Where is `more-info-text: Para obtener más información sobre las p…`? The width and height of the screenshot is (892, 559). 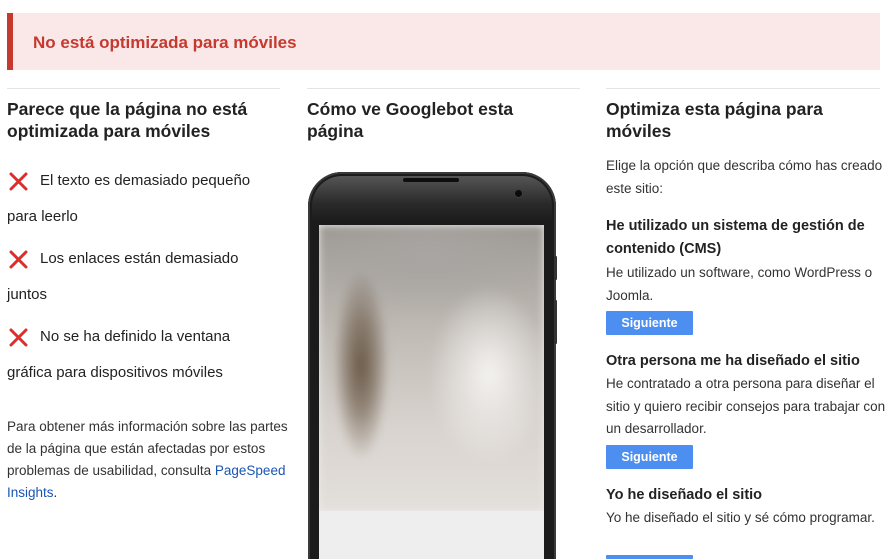 more-info-text: Para obtener más información sobre las p… is located at coordinates (149, 460).